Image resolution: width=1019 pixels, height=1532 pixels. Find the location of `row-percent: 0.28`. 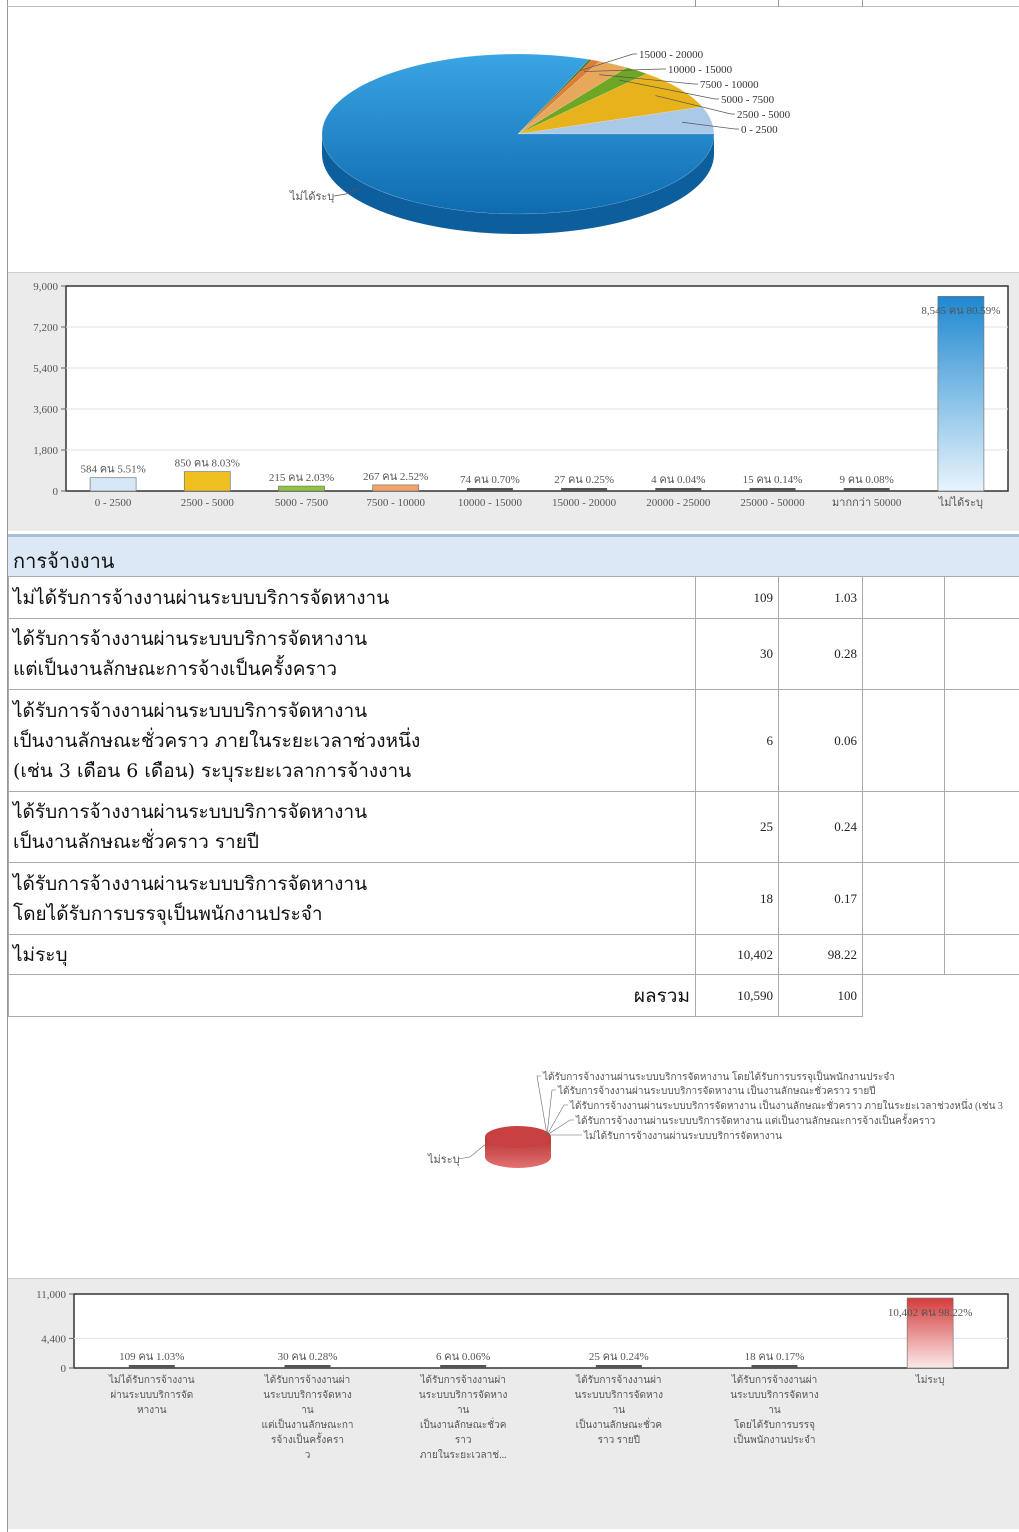

row-percent: 0.28 is located at coordinates (820, 654).